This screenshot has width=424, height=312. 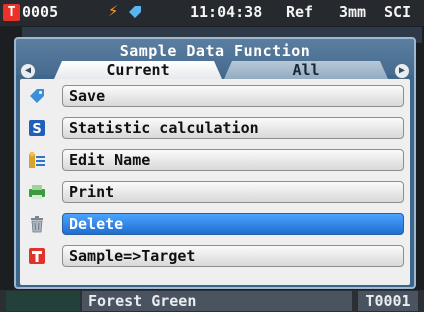 I want to click on tabs: Current All, so click(x=215, y=70).